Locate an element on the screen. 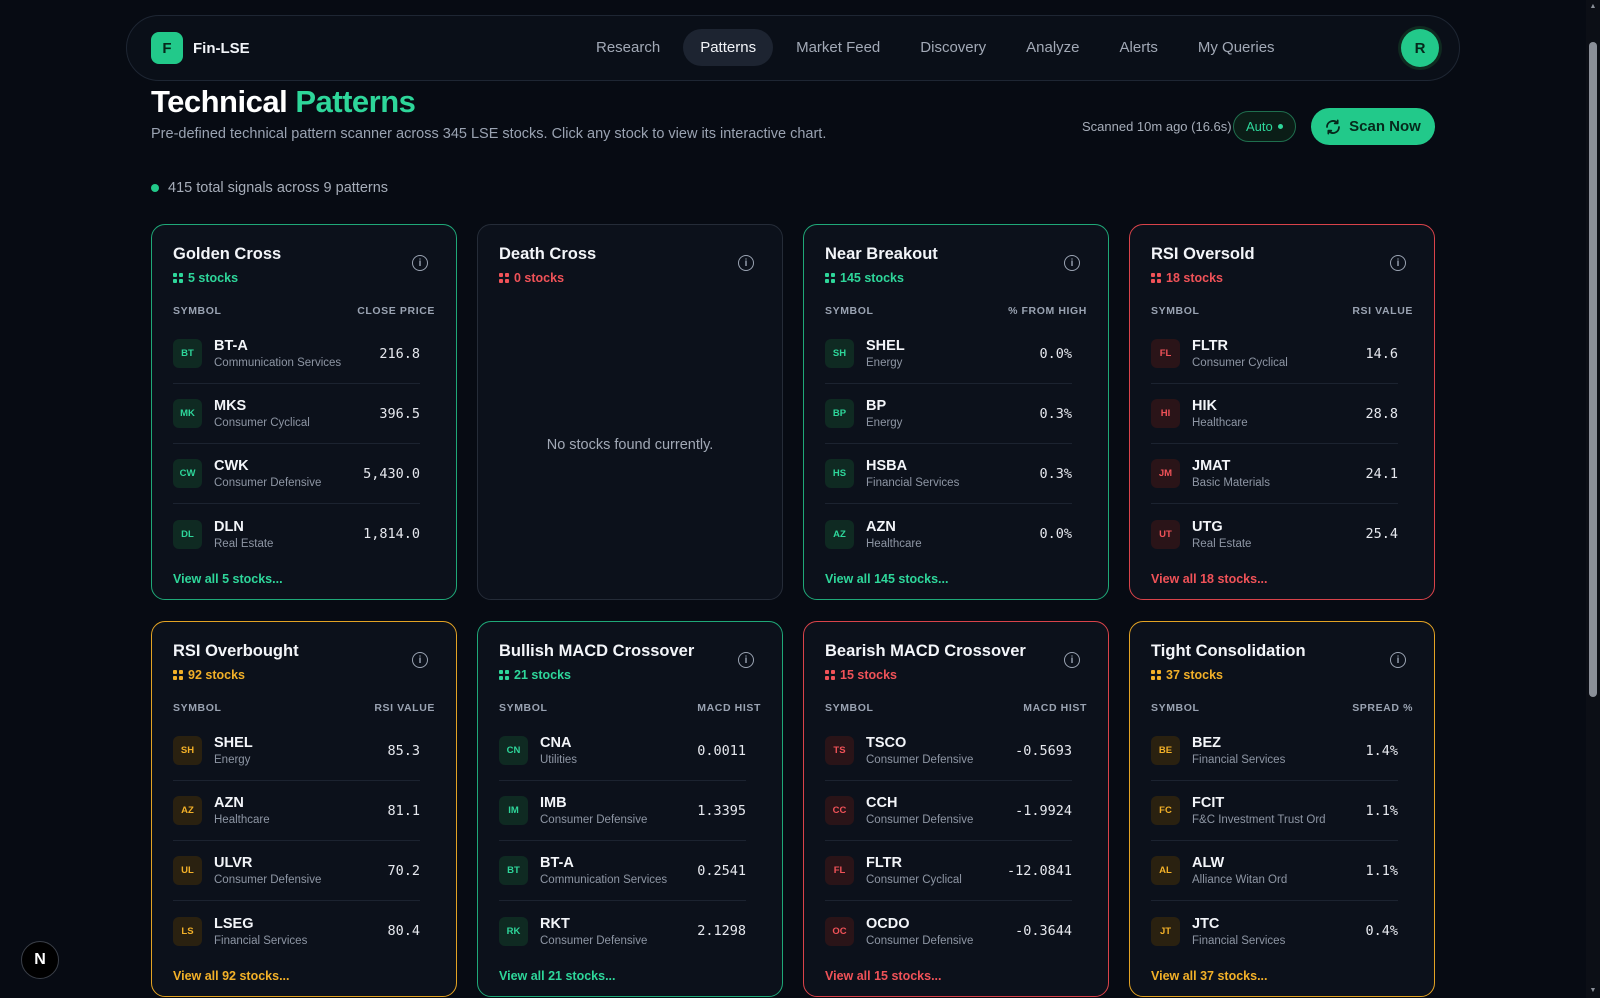  stock-row: BE BEZ Financial Services 1.4% is located at coordinates (1274, 751).